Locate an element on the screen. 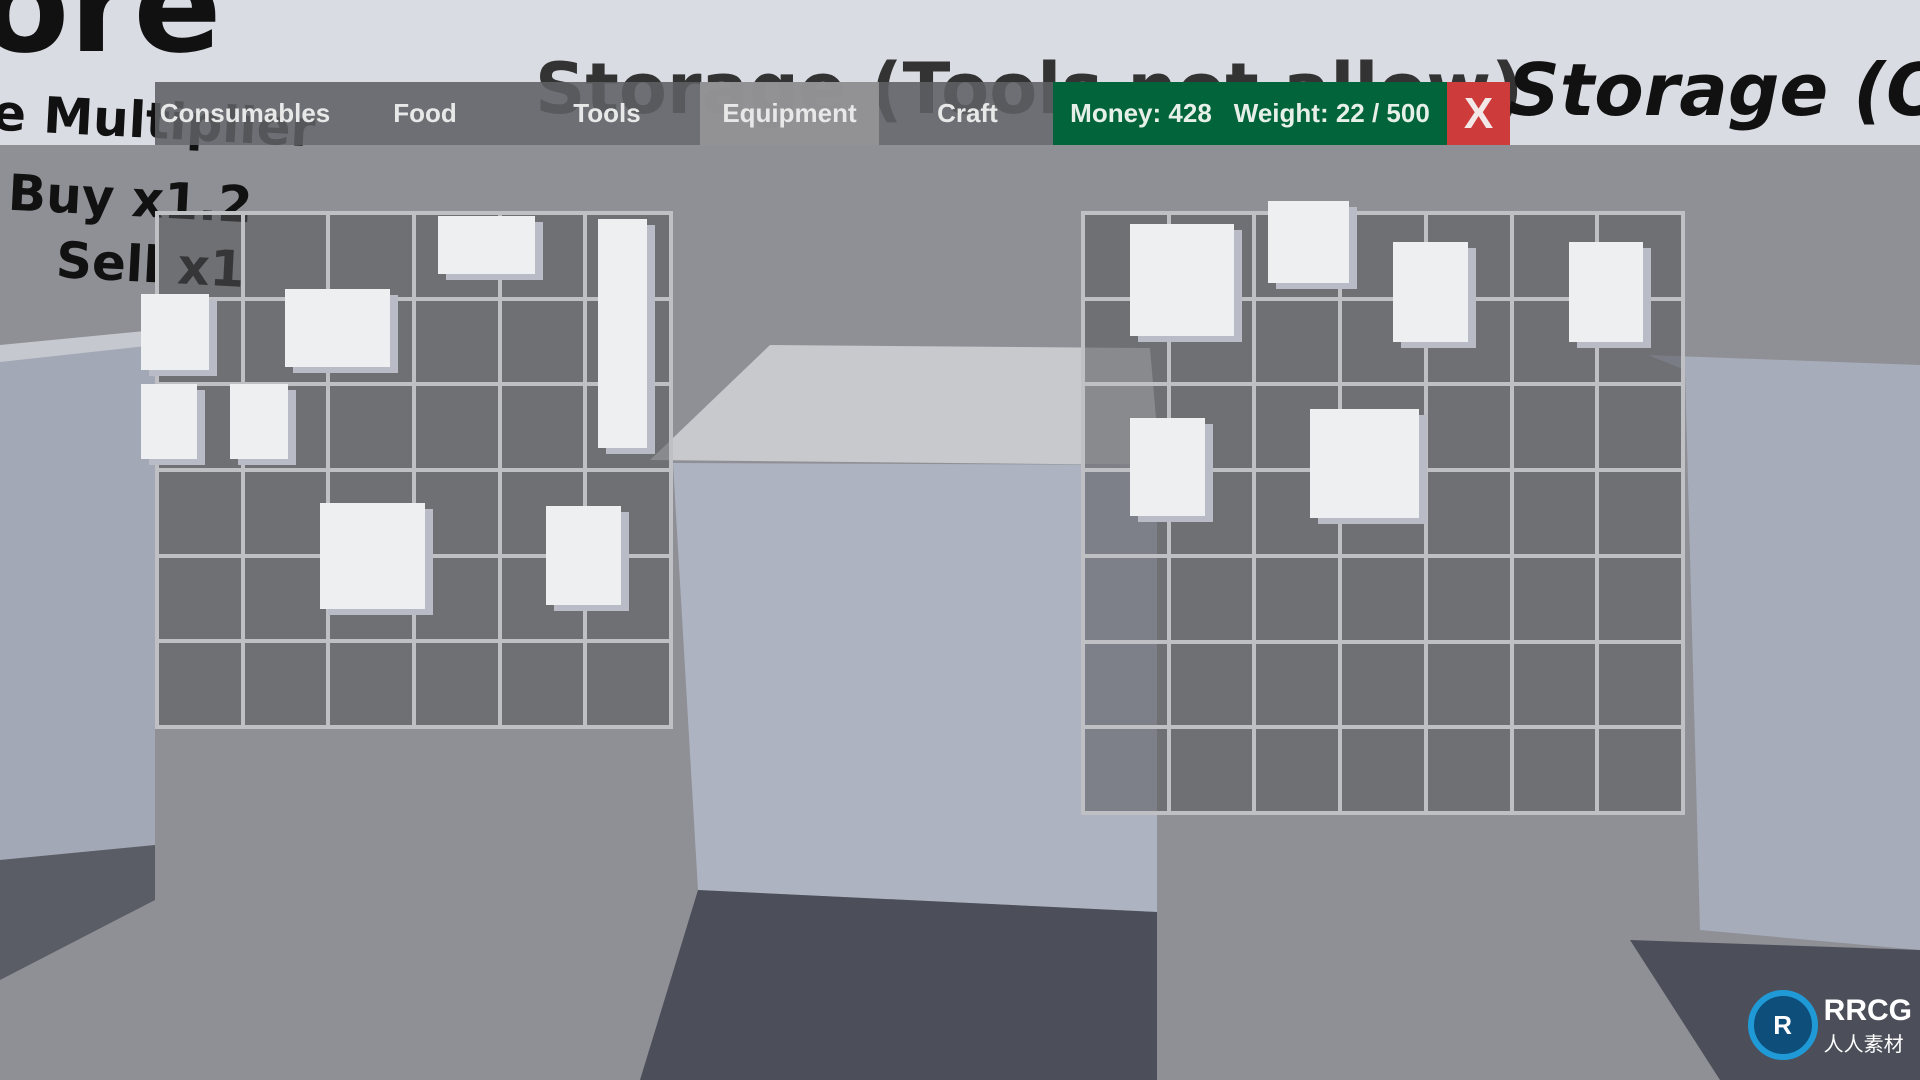 This screenshot has width=1920, height=1080. tab-craft: Craft is located at coordinates (967, 113).